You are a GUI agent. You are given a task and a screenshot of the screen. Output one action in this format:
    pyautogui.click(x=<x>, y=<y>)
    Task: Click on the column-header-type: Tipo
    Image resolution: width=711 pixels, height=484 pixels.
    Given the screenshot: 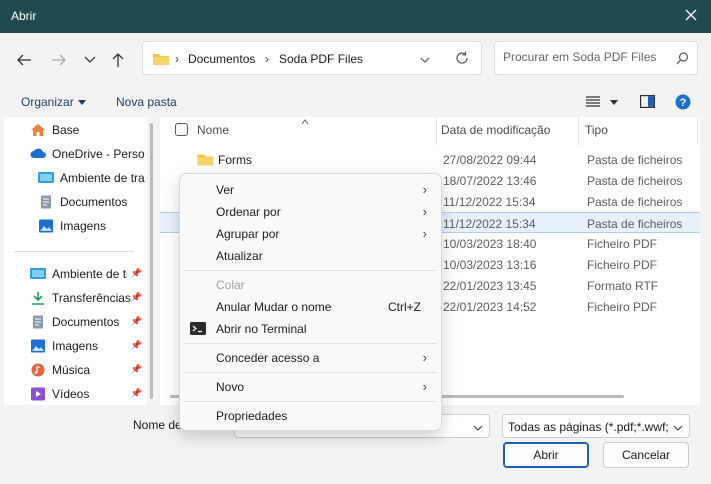 What is the action you would take?
    pyautogui.click(x=596, y=130)
    